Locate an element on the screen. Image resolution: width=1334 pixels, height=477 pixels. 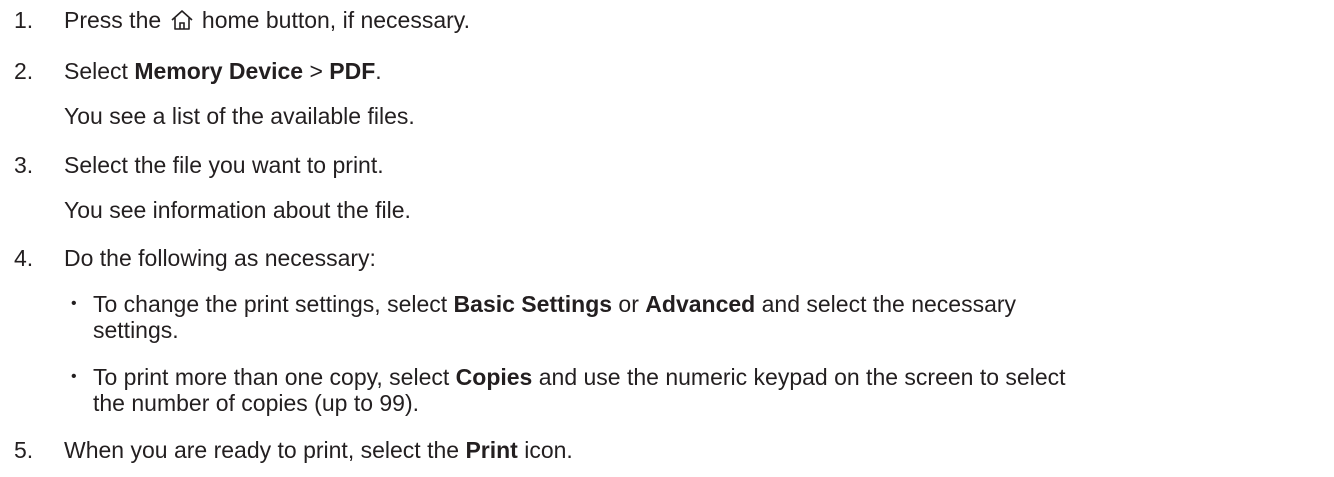
step-text: Select the file you want to print. is located at coordinates (224, 165).